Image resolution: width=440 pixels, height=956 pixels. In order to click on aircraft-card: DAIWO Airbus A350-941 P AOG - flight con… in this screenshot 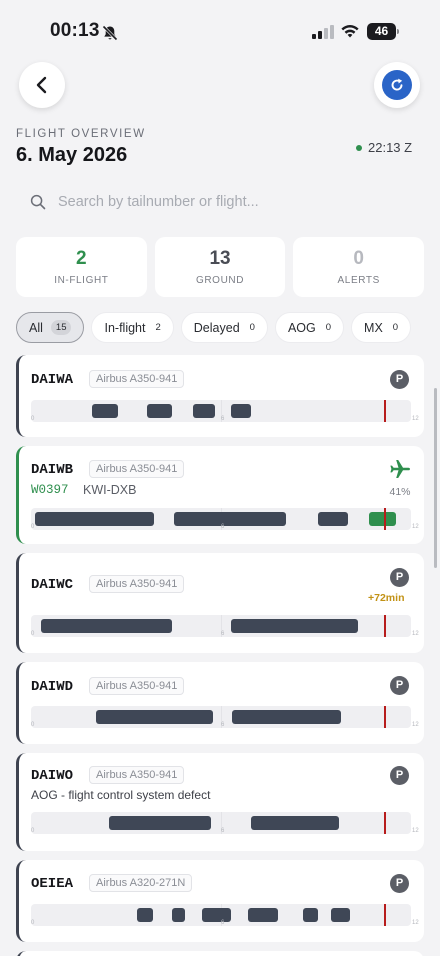, I will do `click(220, 802)`.